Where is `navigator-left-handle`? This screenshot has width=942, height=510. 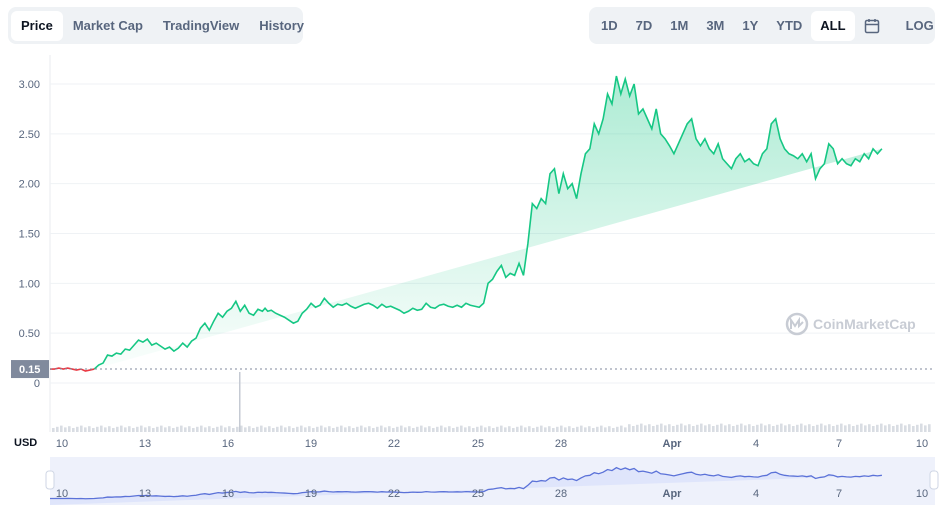
navigator-left-handle is located at coordinates (50, 480).